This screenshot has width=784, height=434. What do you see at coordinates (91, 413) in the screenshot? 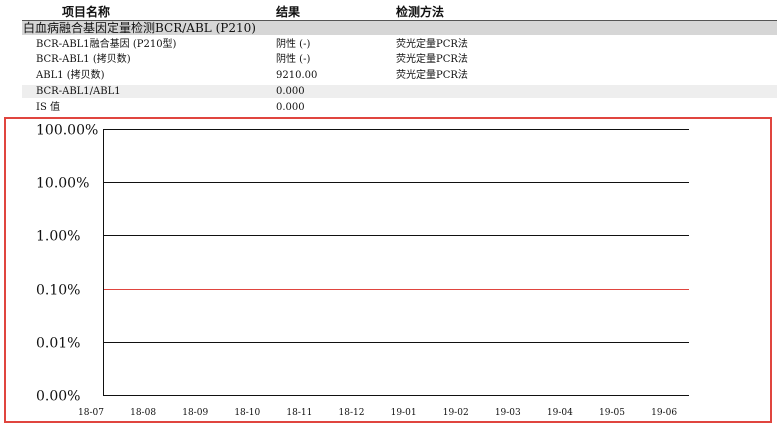
I see `x-tick-label: 18-07` at bounding box center [91, 413].